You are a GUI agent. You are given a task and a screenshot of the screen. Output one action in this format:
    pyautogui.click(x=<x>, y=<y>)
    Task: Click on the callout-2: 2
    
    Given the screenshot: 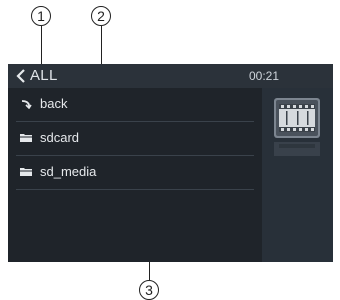 What is the action you would take?
    pyautogui.click(x=101, y=16)
    